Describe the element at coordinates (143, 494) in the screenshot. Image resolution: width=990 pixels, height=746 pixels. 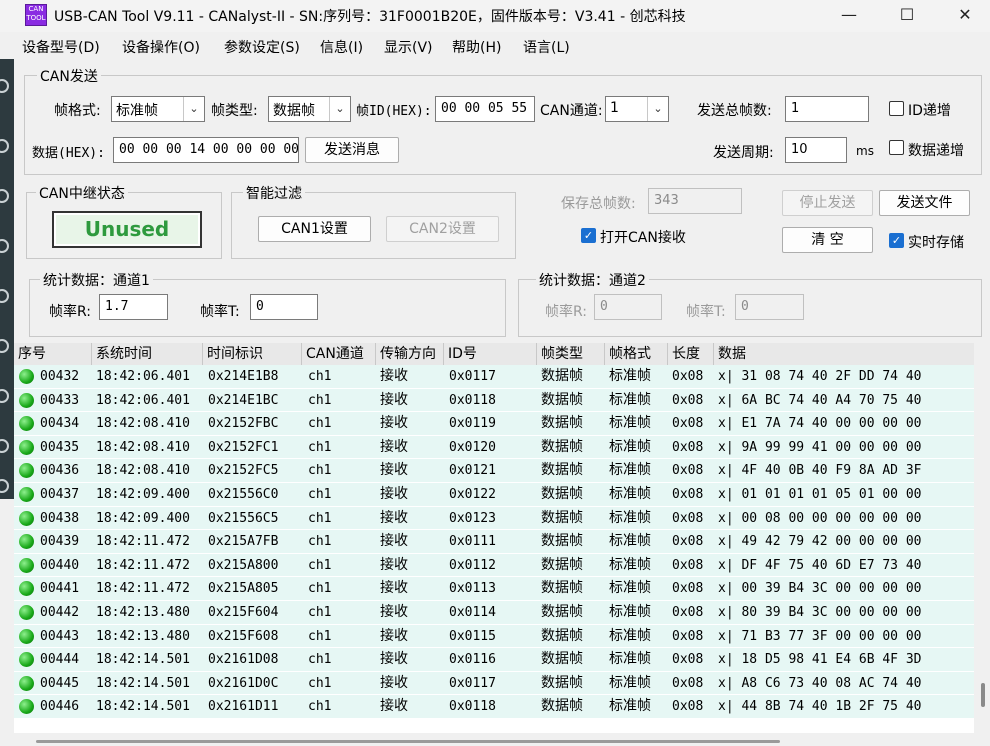
I see `cell-system-time: 18:42:09.400` at that location.